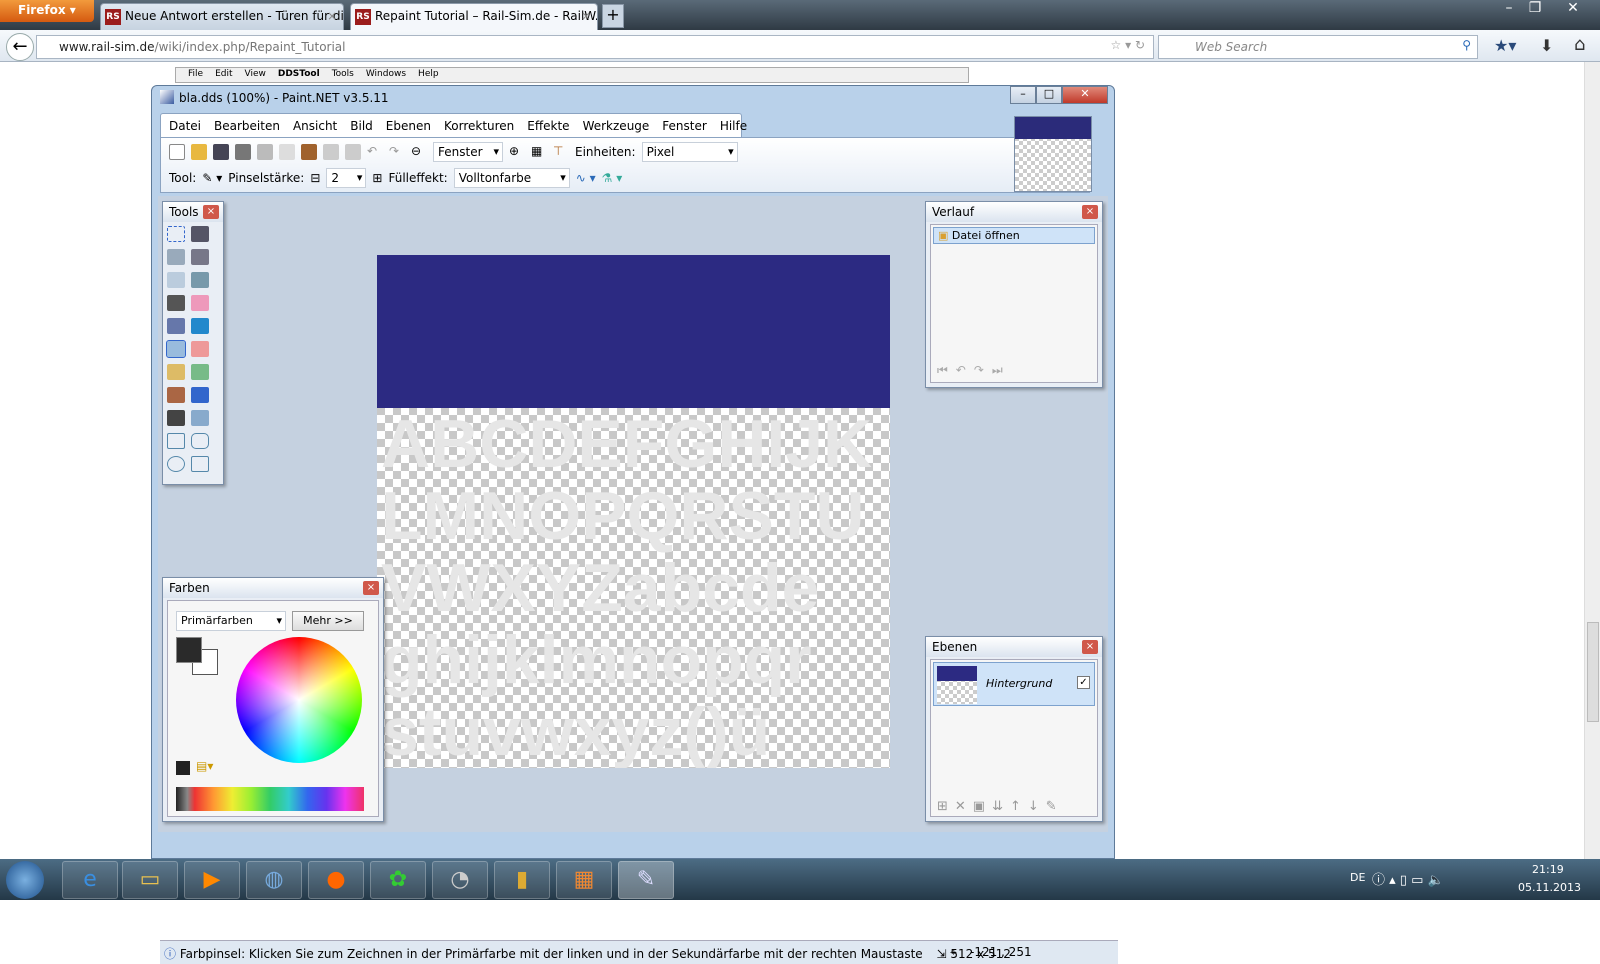 The image size is (1600, 964). I want to click on text-icon, so click(176, 418).